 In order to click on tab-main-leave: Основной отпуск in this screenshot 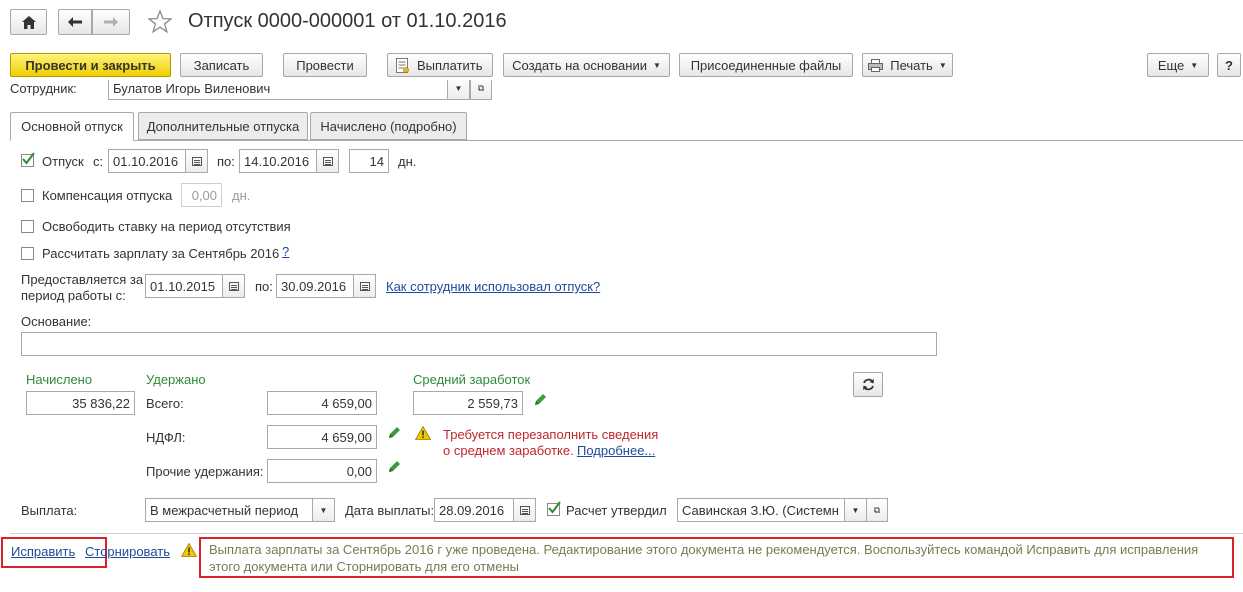, I will do `click(72, 126)`.